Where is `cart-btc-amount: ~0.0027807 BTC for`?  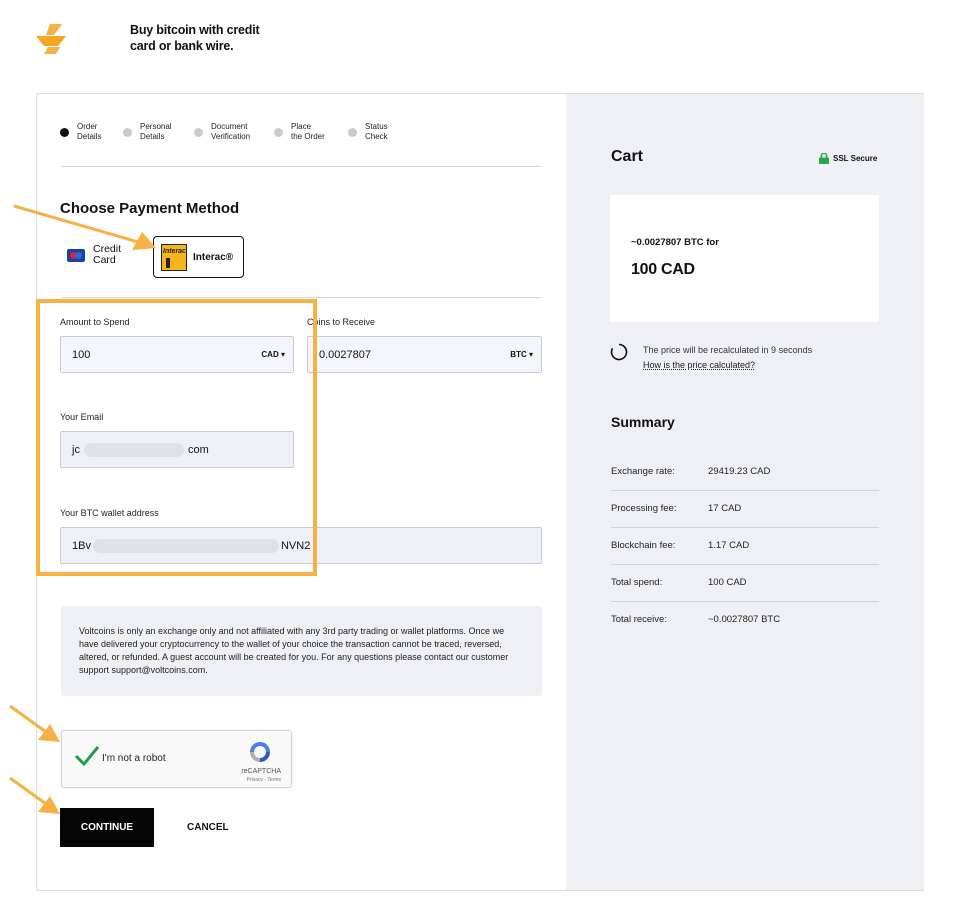 cart-btc-amount: ~0.0027807 BTC for is located at coordinates (675, 242).